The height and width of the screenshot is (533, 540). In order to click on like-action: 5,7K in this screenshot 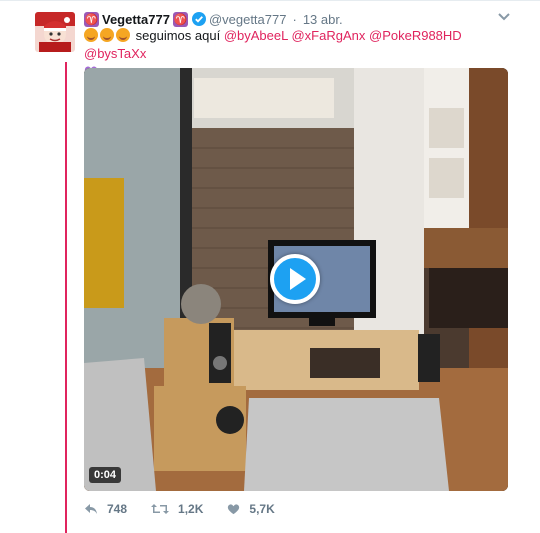, I will do `click(251, 509)`.